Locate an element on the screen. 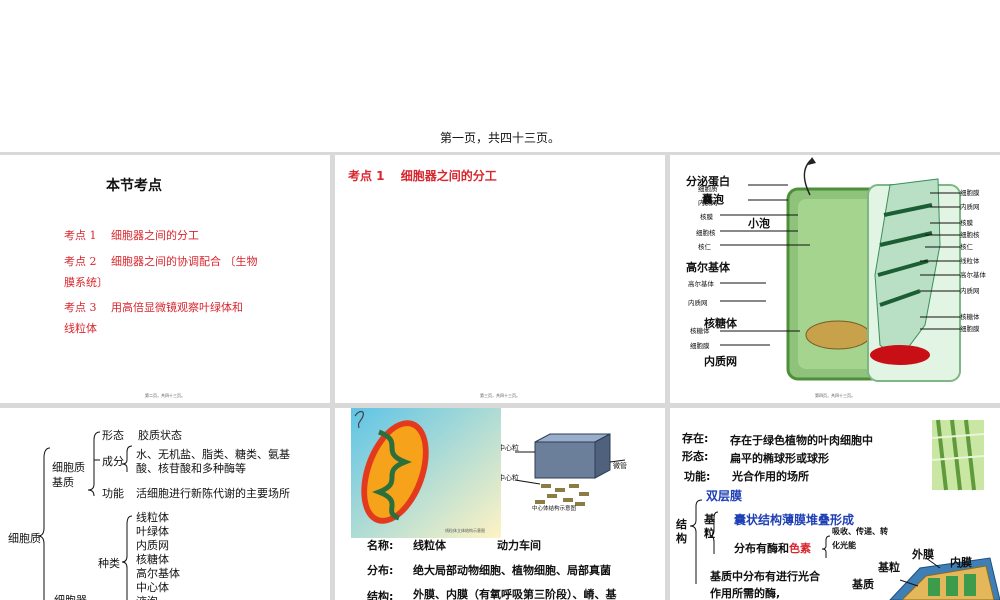 The height and width of the screenshot is (600, 1000). label-cytoplasm: 细胞质 is located at coordinates (708, 188).